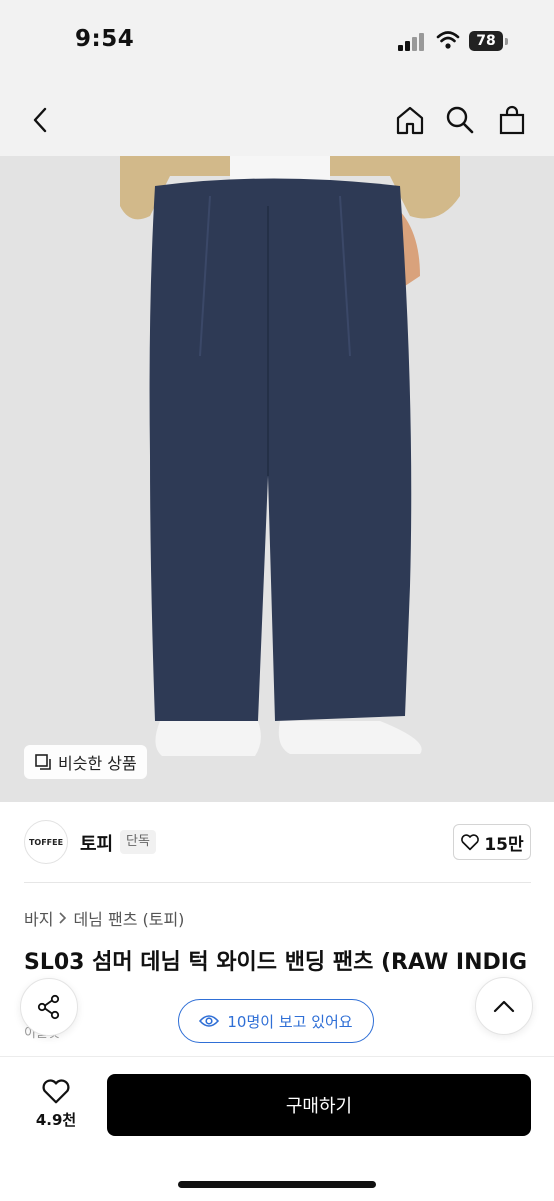  I want to click on brand-like-button: 15만, so click(492, 842).